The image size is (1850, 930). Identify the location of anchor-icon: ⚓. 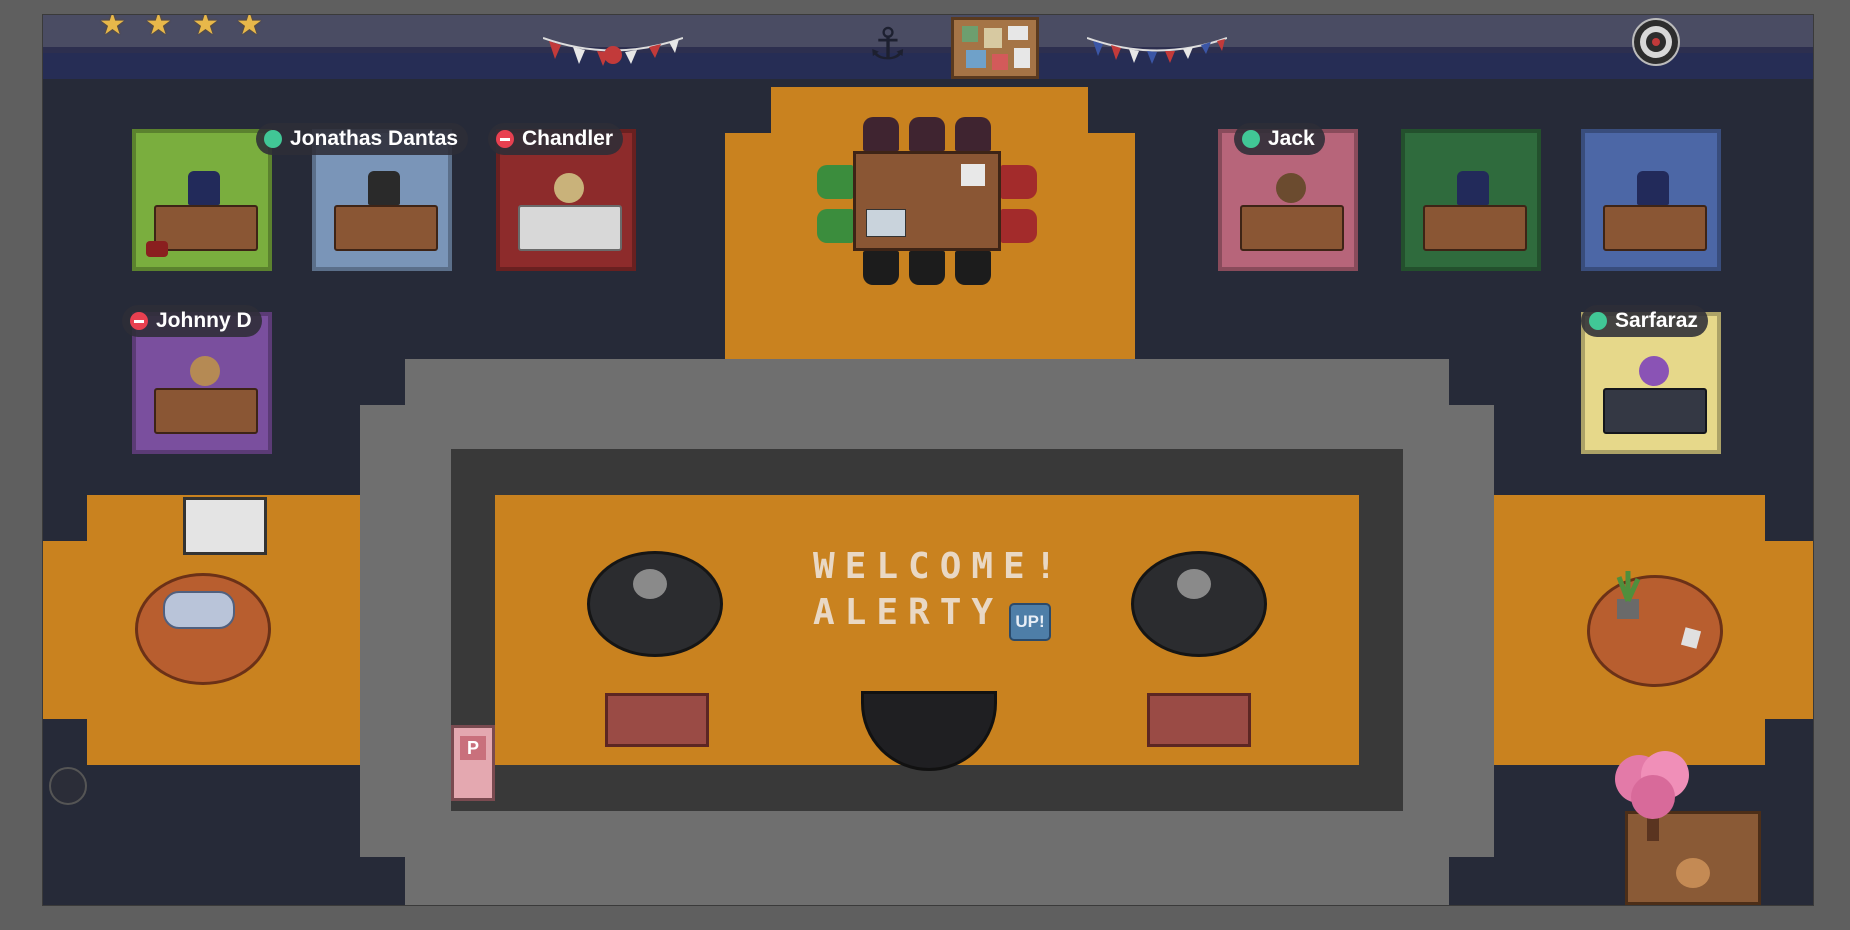
(888, 44).